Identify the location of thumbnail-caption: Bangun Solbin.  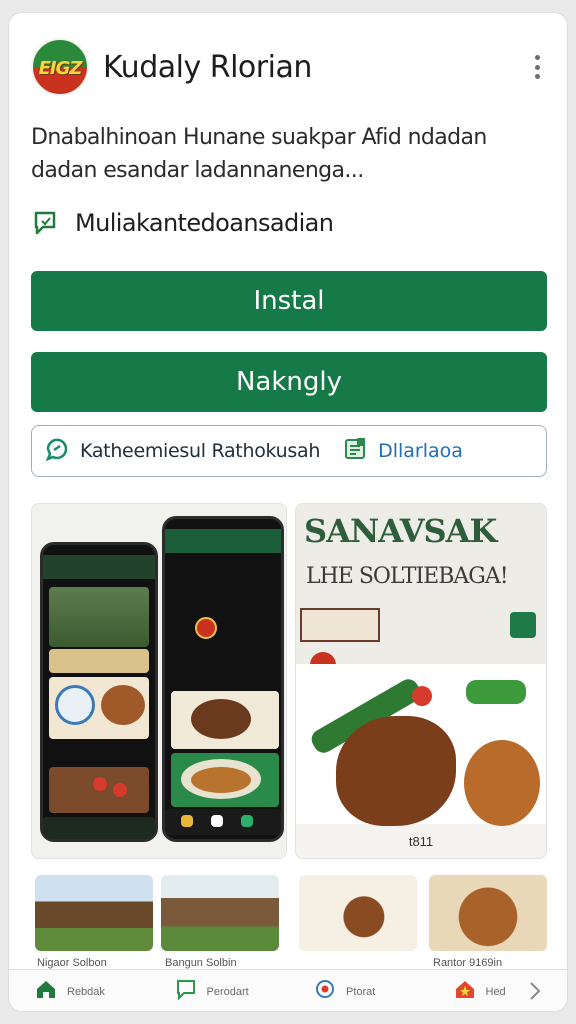
(201, 963).